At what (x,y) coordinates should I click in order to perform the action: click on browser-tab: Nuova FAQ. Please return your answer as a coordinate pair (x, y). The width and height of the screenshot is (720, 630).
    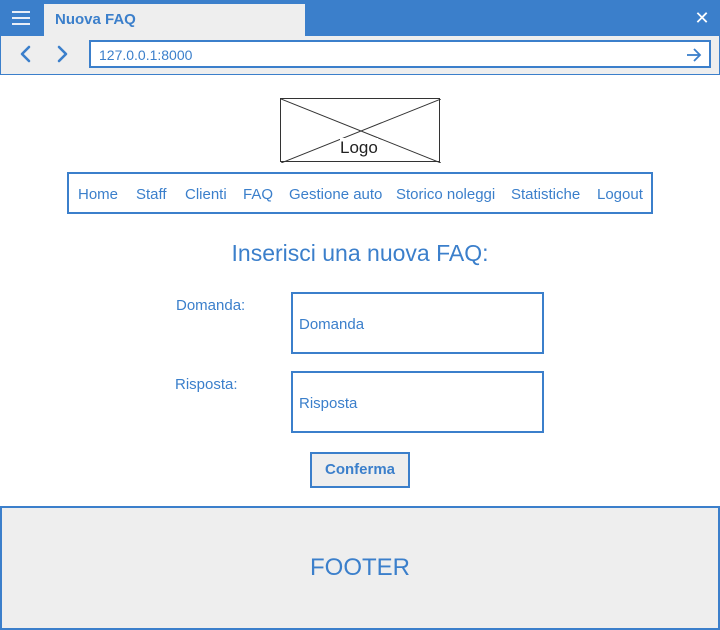
    Looking at the image, I should click on (174, 20).